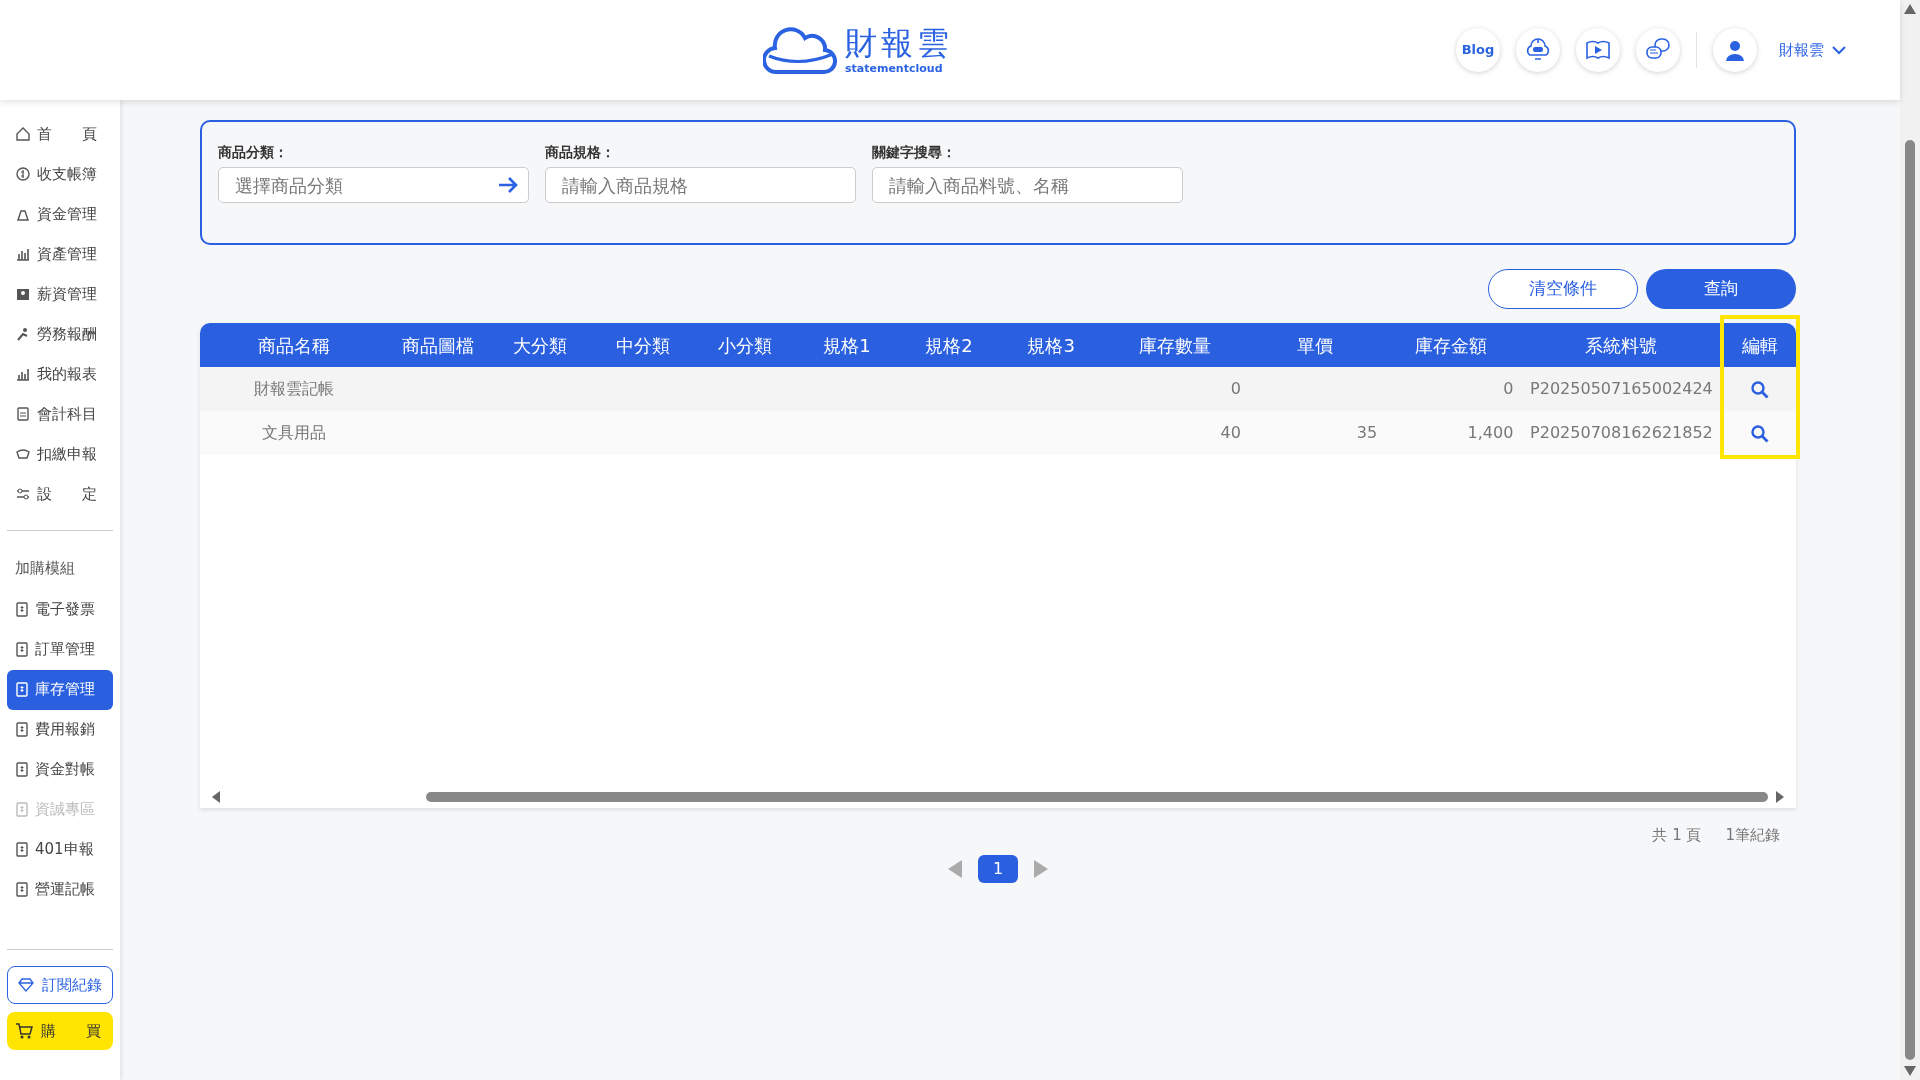 The width and height of the screenshot is (1920, 1080). Describe the element at coordinates (1759, 345) in the screenshot. I see `column-header: 編輯` at that location.